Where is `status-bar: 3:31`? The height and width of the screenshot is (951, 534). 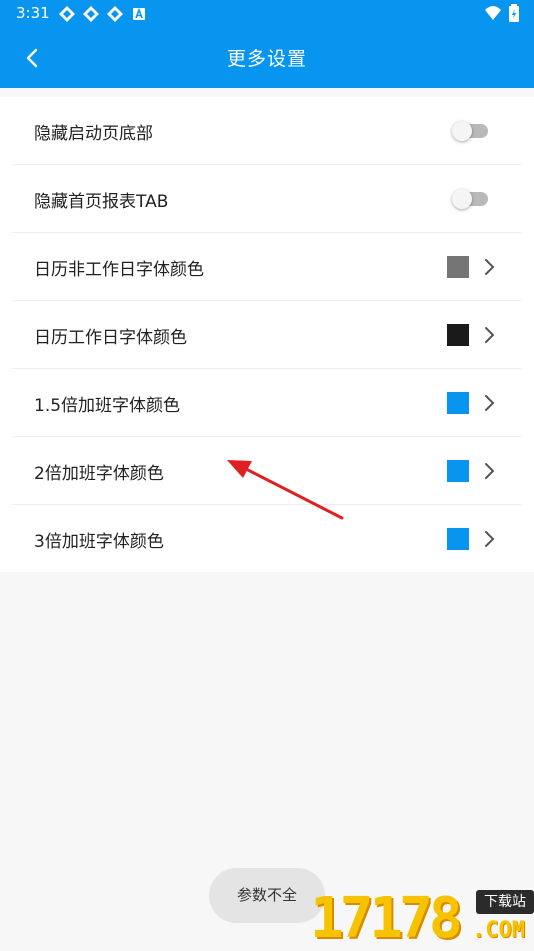
status-bar: 3:31 is located at coordinates (267, 14).